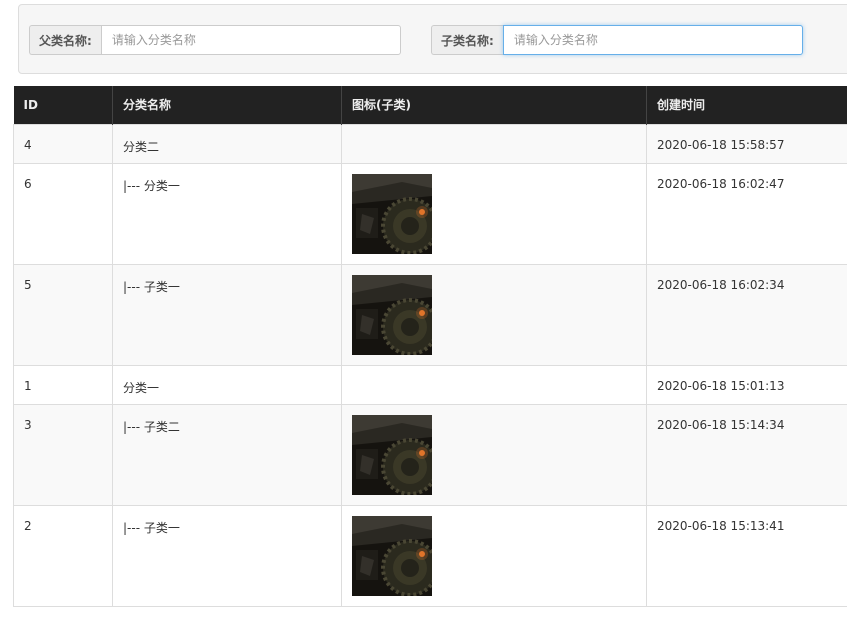  I want to click on row-created-time: 2020-06-18 15:01:13, so click(721, 385).